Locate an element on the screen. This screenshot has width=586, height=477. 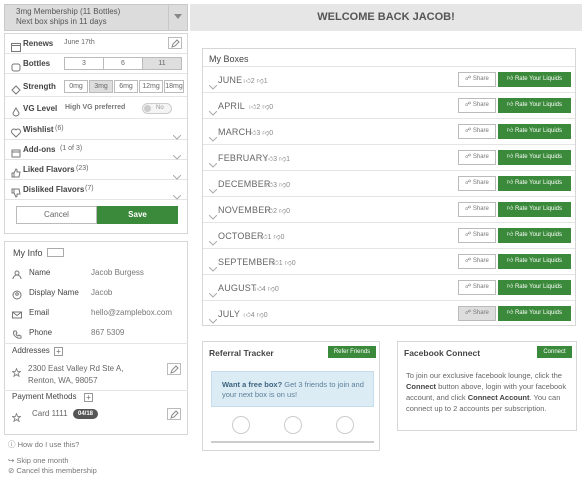
info-value: Jacob Burgess is located at coordinates (117, 272).